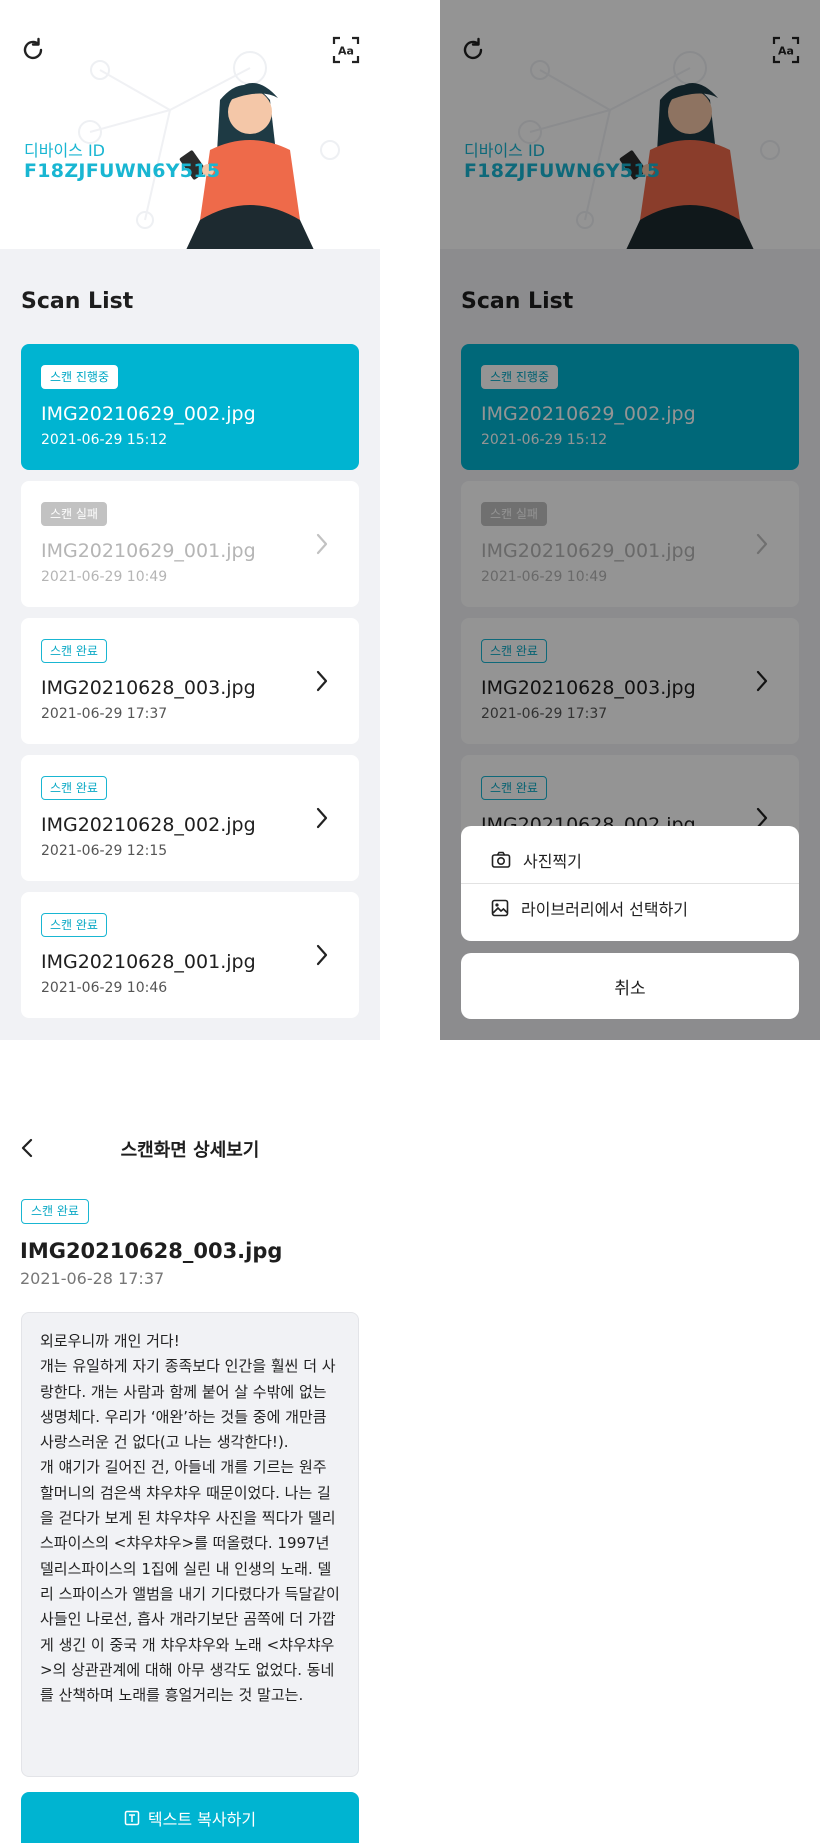 The width and height of the screenshot is (820, 1843). I want to click on take-photo-label: 사진찍기, so click(552, 861).